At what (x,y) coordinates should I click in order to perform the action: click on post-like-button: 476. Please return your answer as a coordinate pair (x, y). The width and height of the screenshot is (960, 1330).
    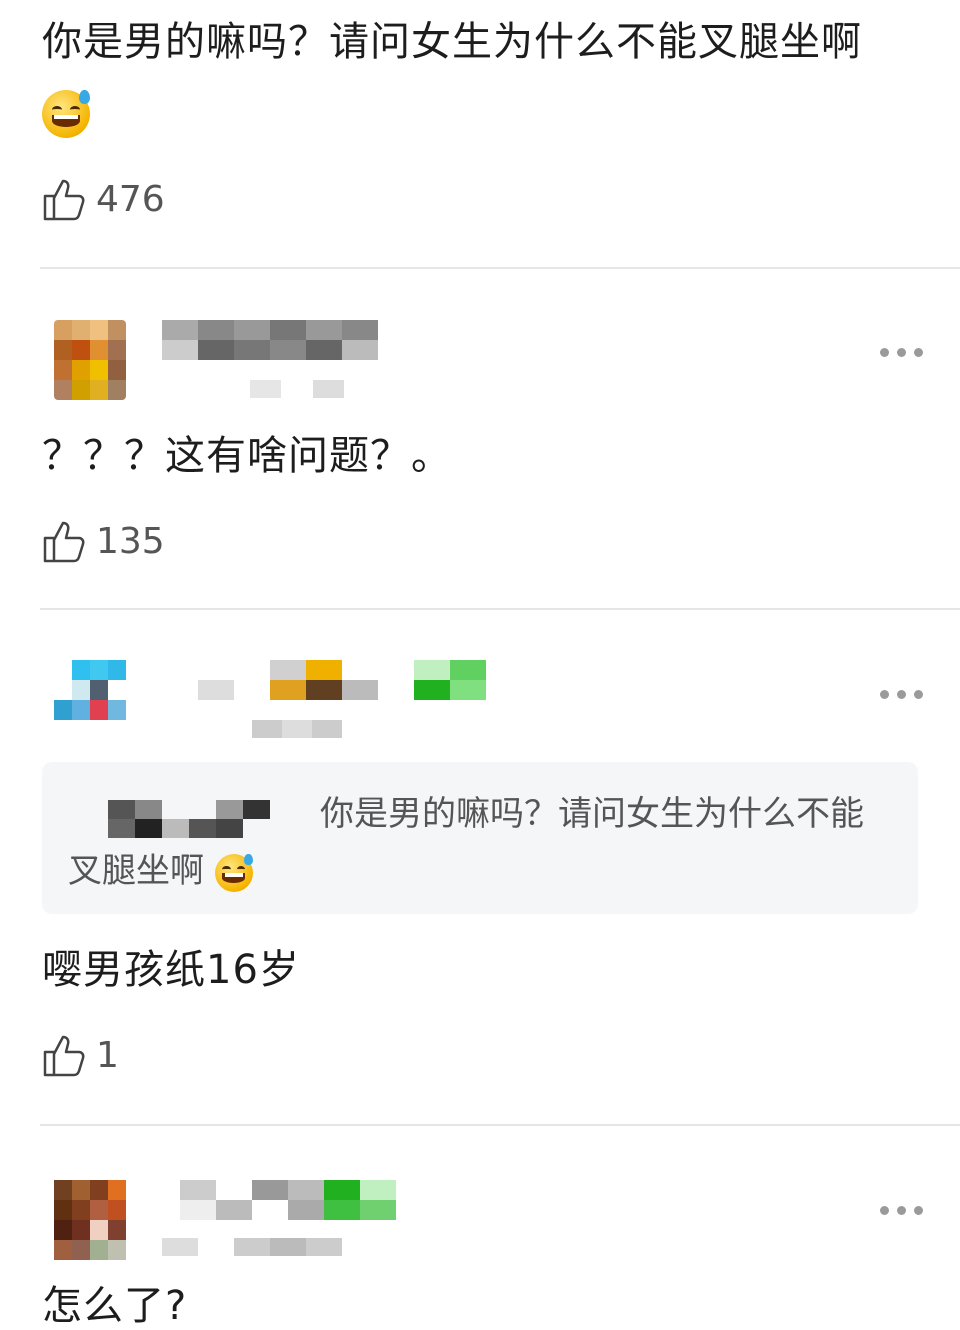
    Looking at the image, I should click on (103, 199).